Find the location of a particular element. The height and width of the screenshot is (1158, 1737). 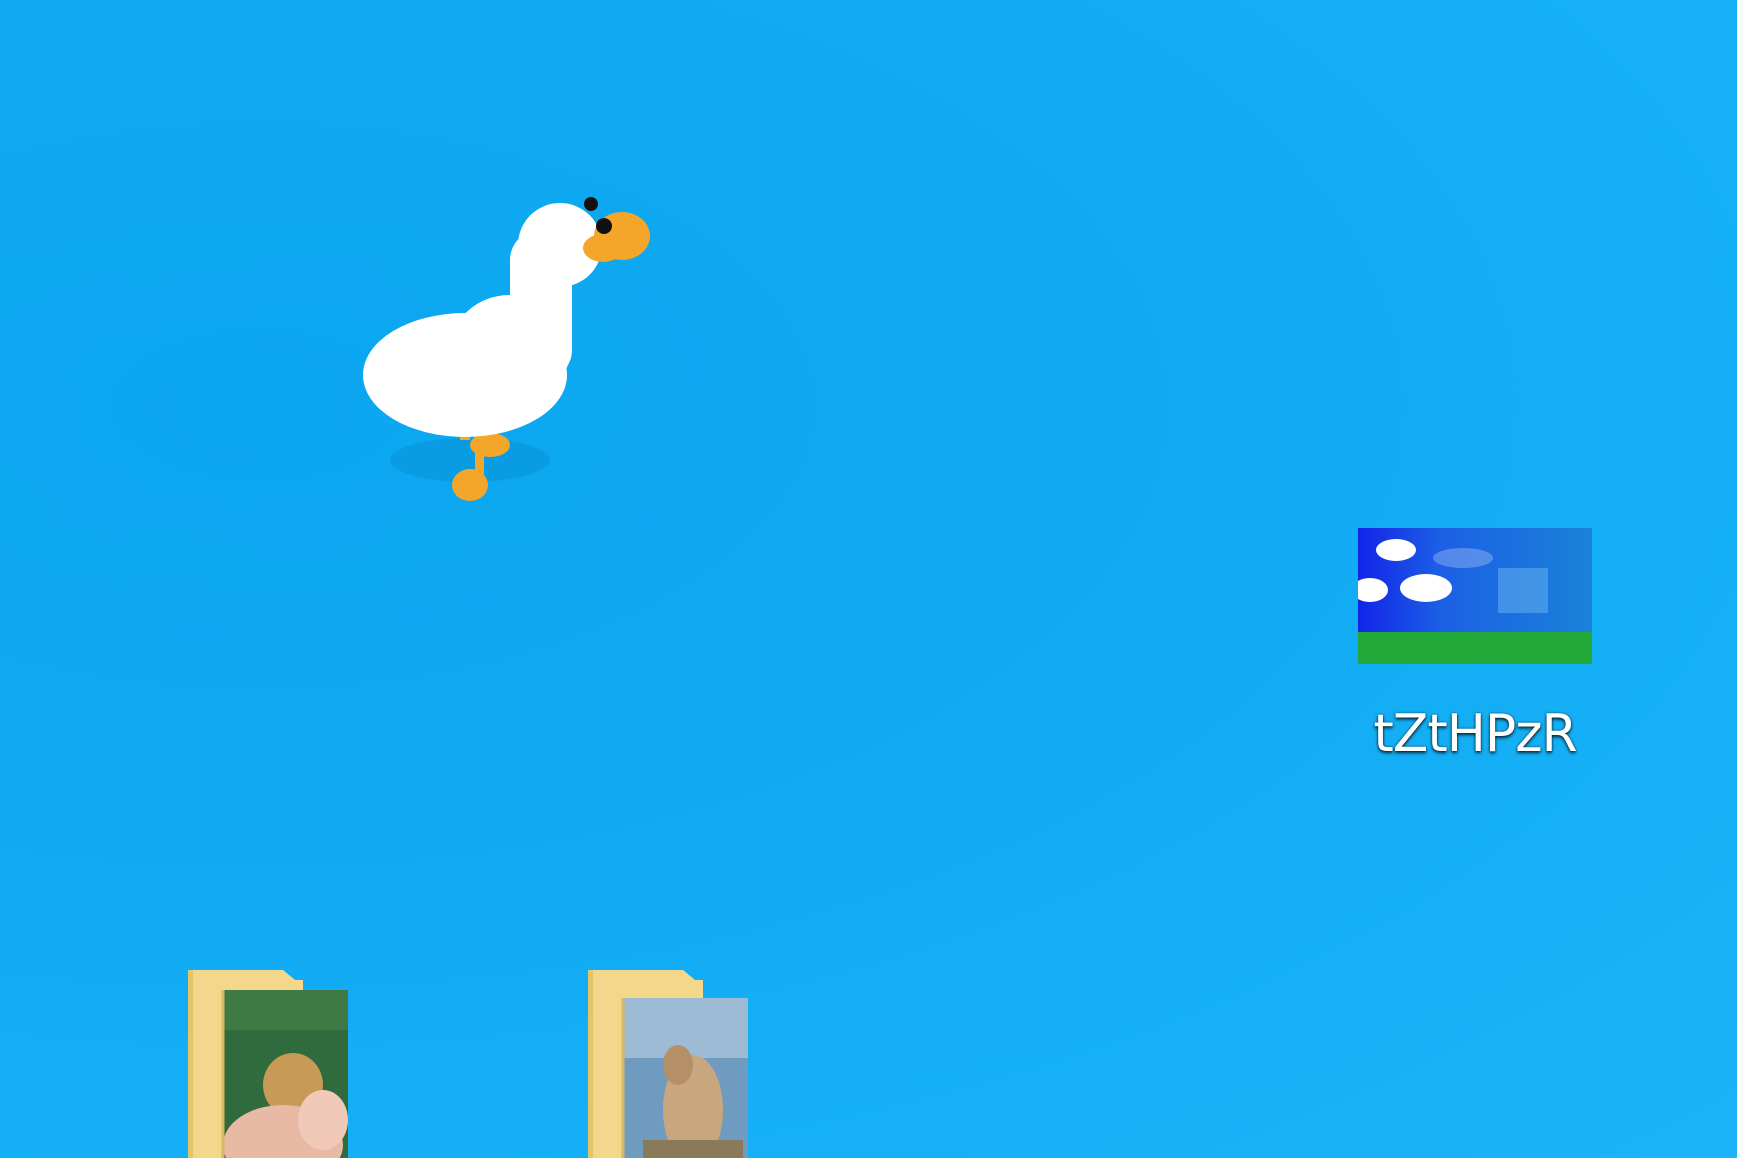

desktop-icon-tzthpzr: tZtHPzR is located at coordinates (1475, 646).